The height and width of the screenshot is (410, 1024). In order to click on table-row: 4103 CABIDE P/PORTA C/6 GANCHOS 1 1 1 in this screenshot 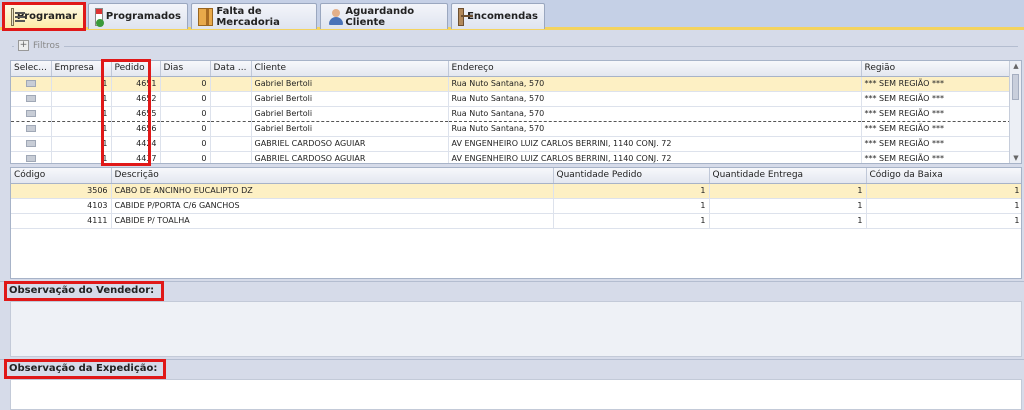, I will do `click(516, 206)`.